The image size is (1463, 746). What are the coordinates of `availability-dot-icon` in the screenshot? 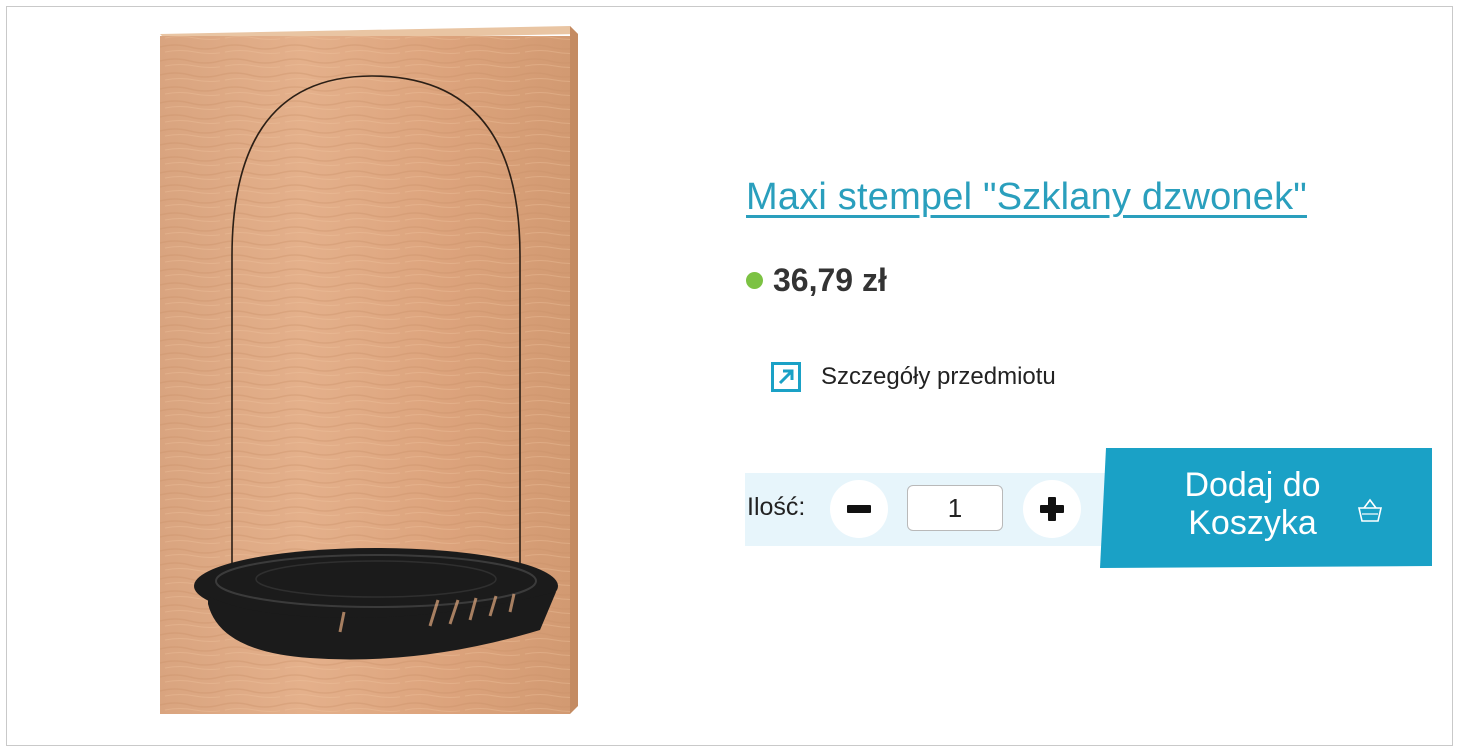 It's located at (754, 280).